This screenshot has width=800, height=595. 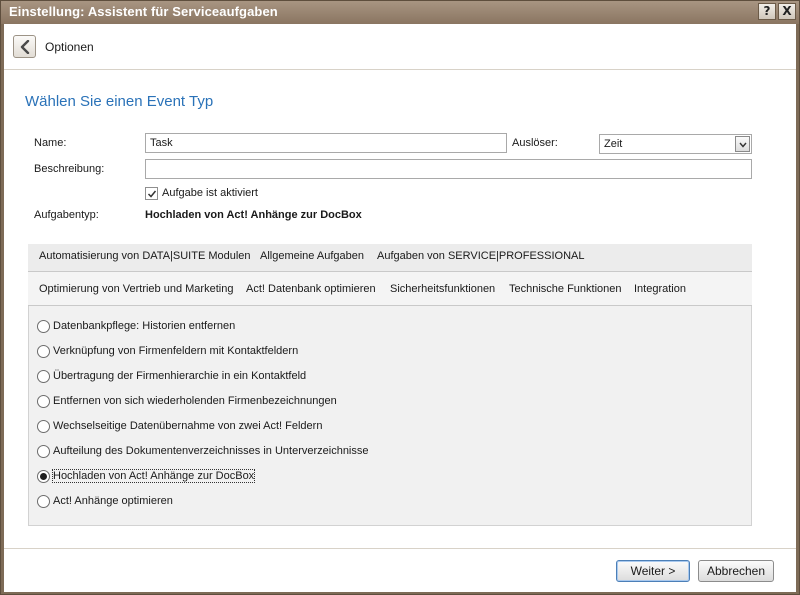 I want to click on tab-general-tasks: Allgemeine Aufgaben, so click(x=312, y=256).